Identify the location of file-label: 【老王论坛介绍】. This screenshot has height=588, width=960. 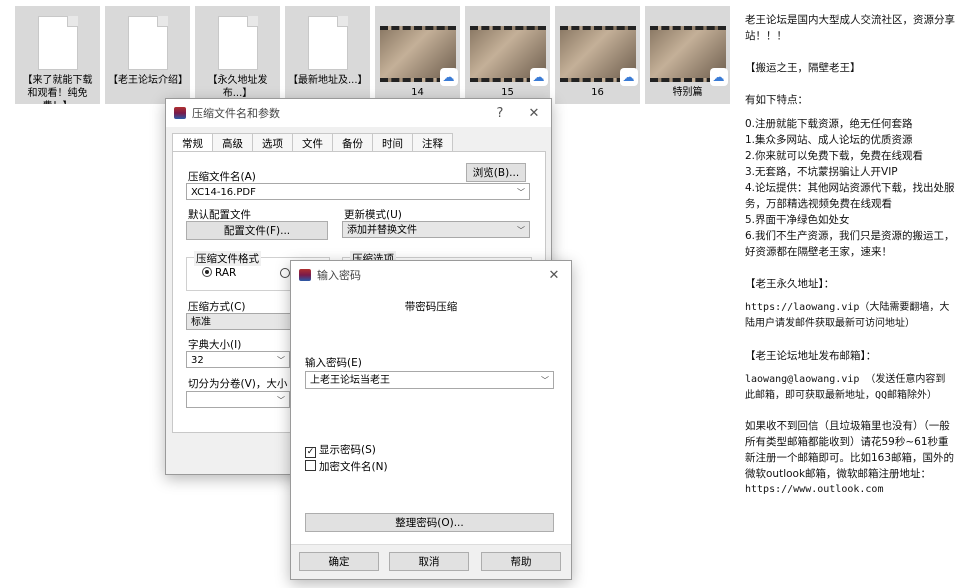
(148, 80).